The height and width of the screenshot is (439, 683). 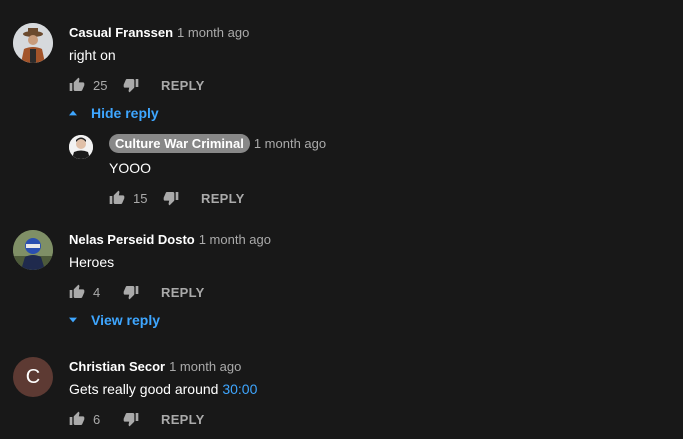 I want to click on comment-header: Nelas Perseid Dosto 1 month ago, so click(x=170, y=240).